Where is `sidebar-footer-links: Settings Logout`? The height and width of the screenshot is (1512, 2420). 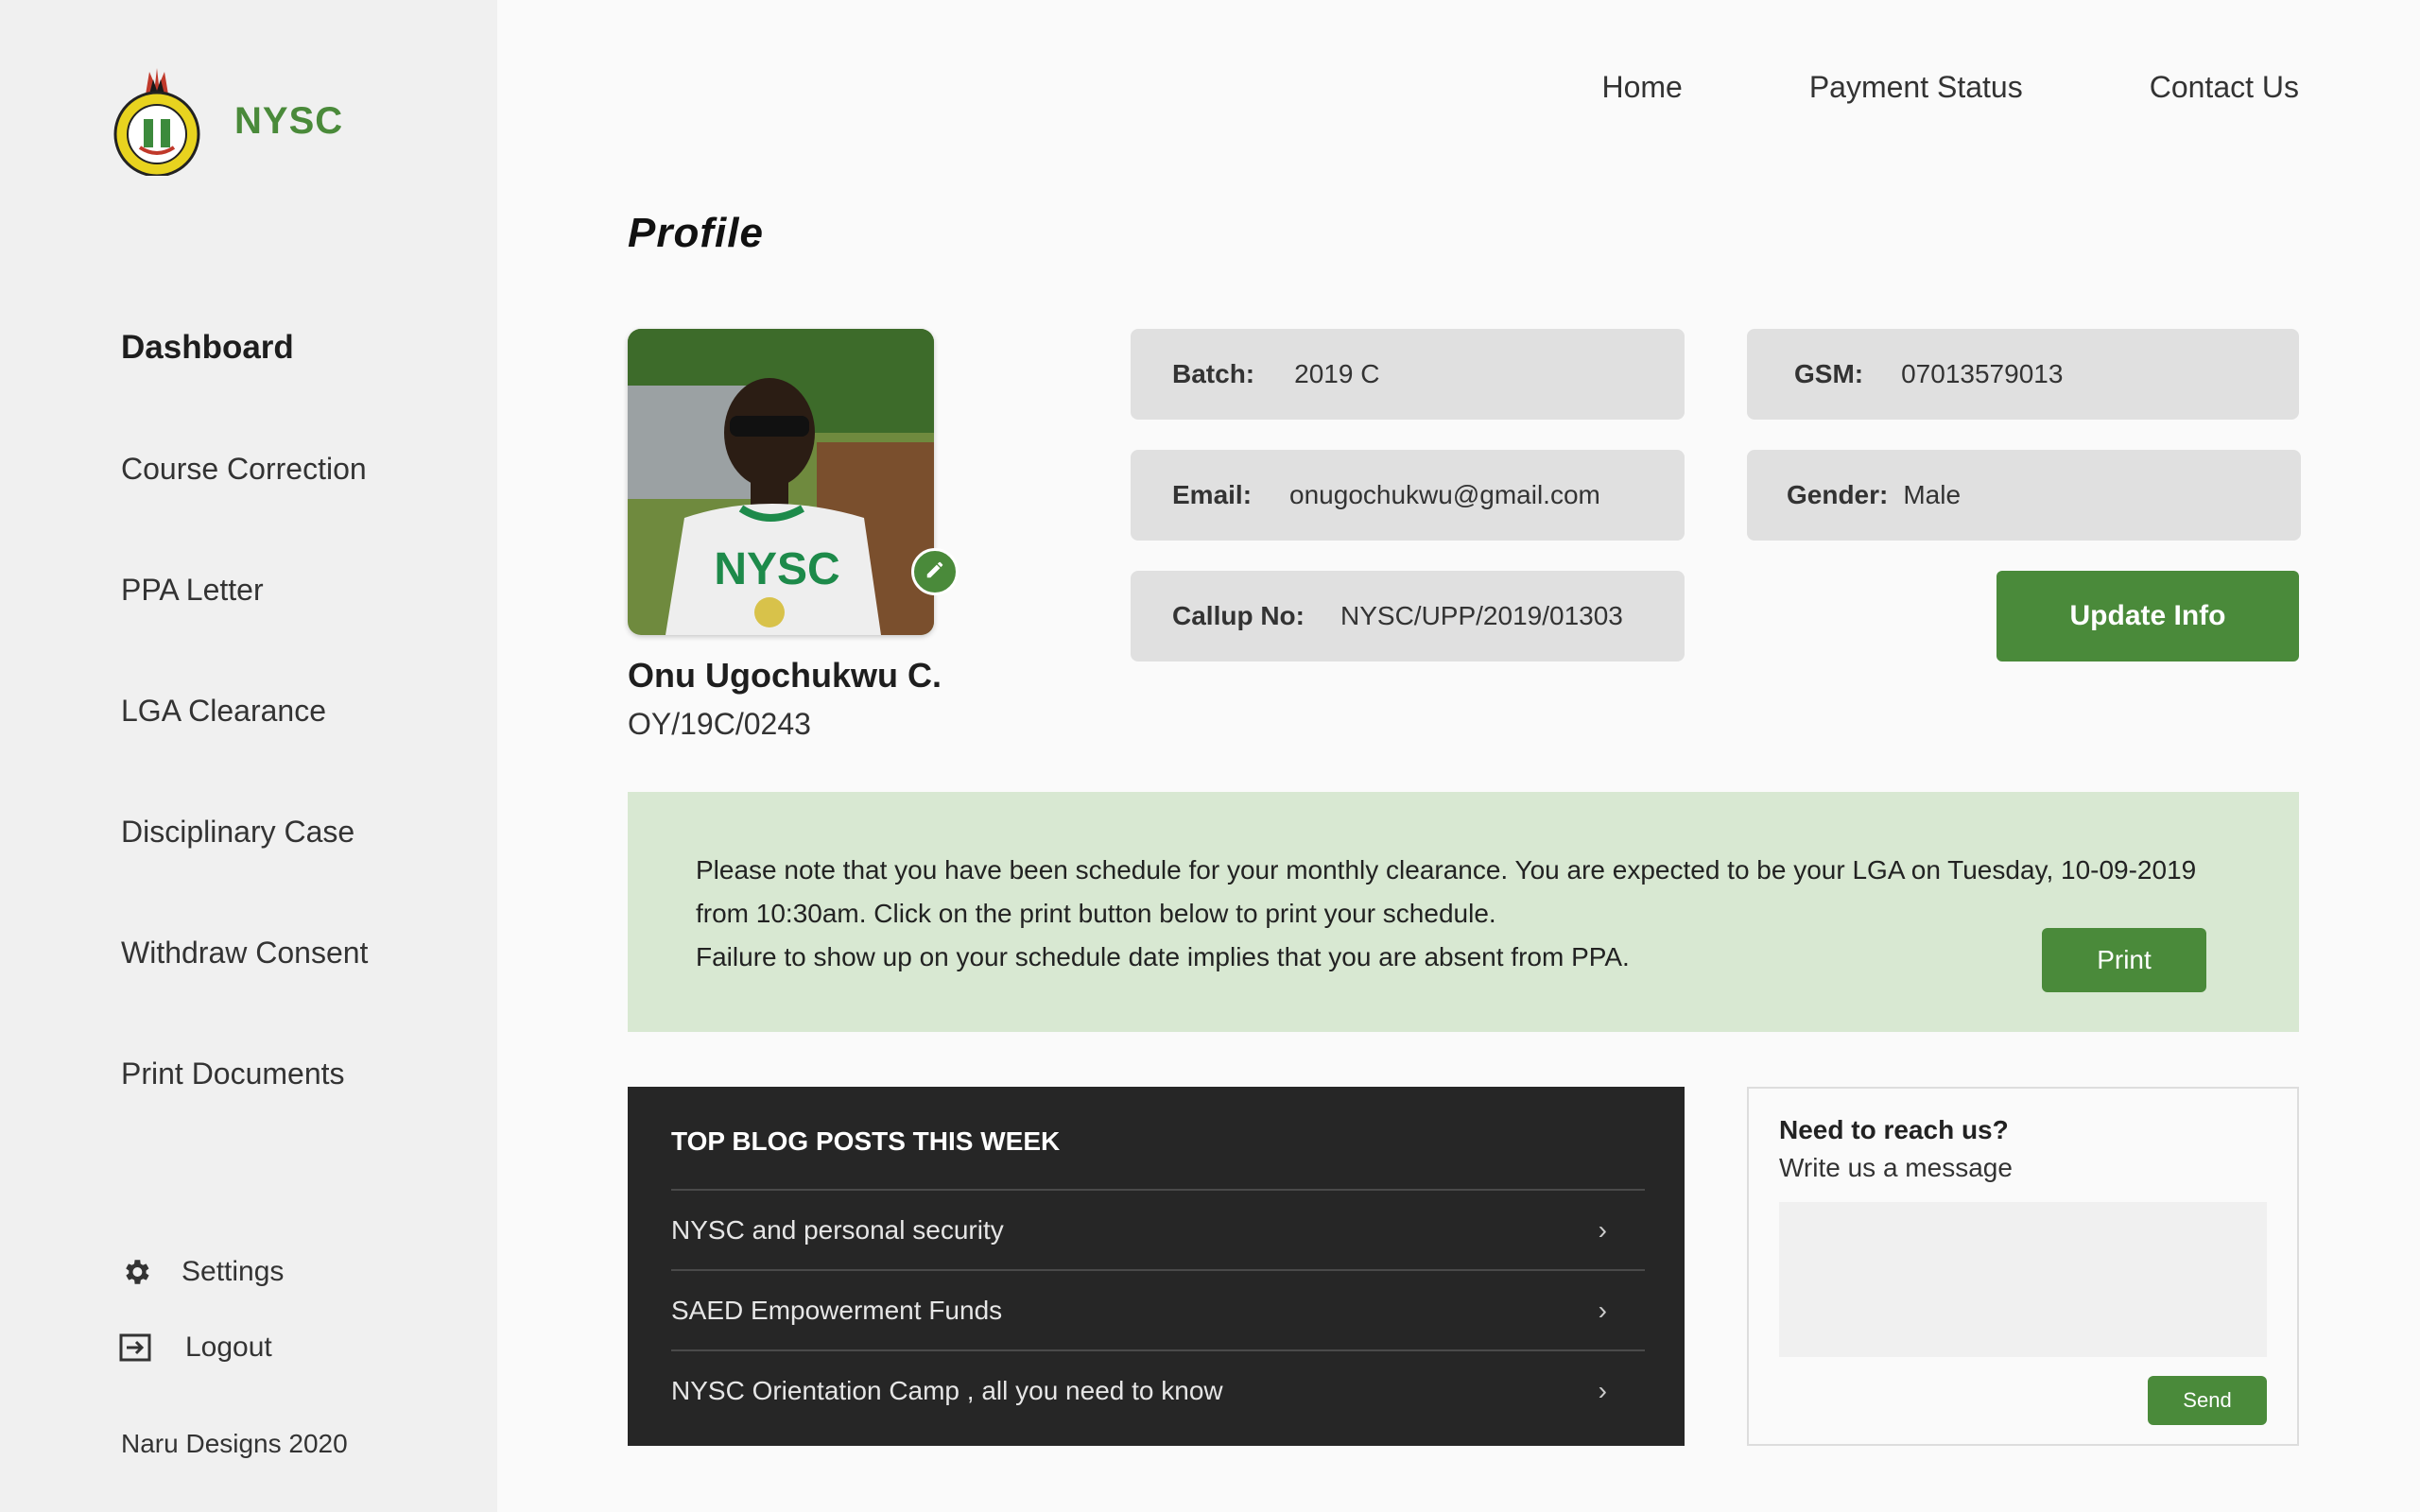 sidebar-footer-links: Settings Logout is located at coordinates (201, 1309).